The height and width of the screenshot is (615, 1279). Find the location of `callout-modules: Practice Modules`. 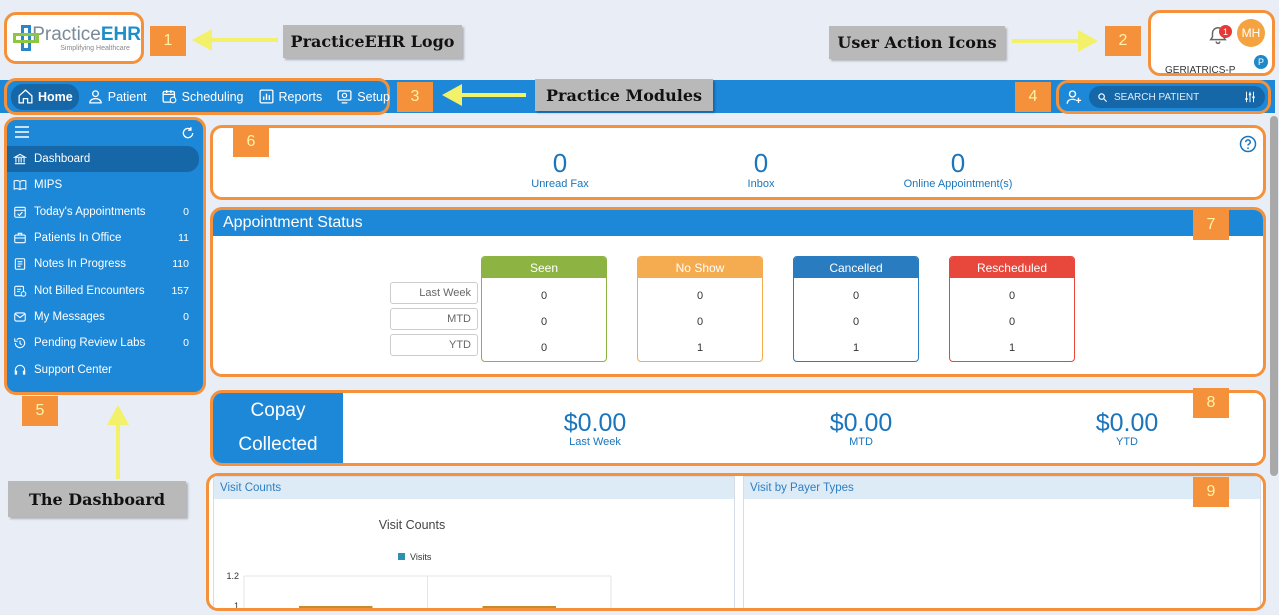

callout-modules: Practice Modules is located at coordinates (624, 95).